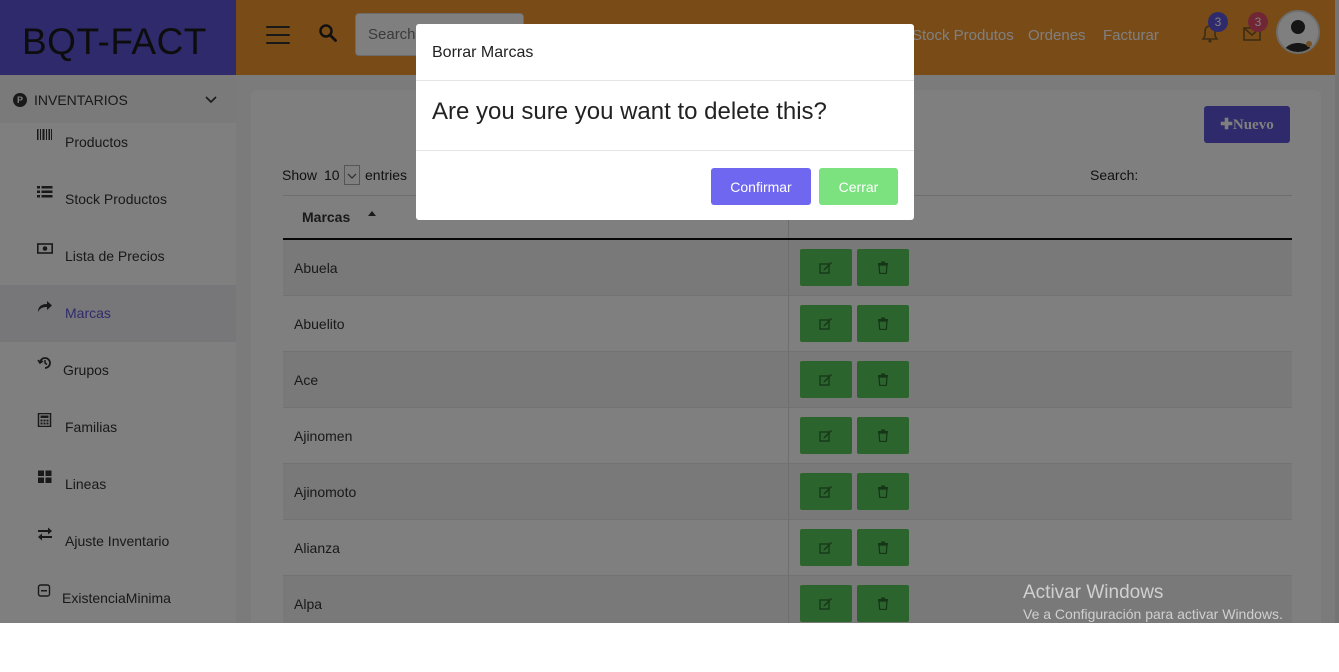 This screenshot has width=1339, height=672. Describe the element at coordinates (1093, 592) in the screenshot. I see `windows-watermark-title: Activar Windows` at that location.